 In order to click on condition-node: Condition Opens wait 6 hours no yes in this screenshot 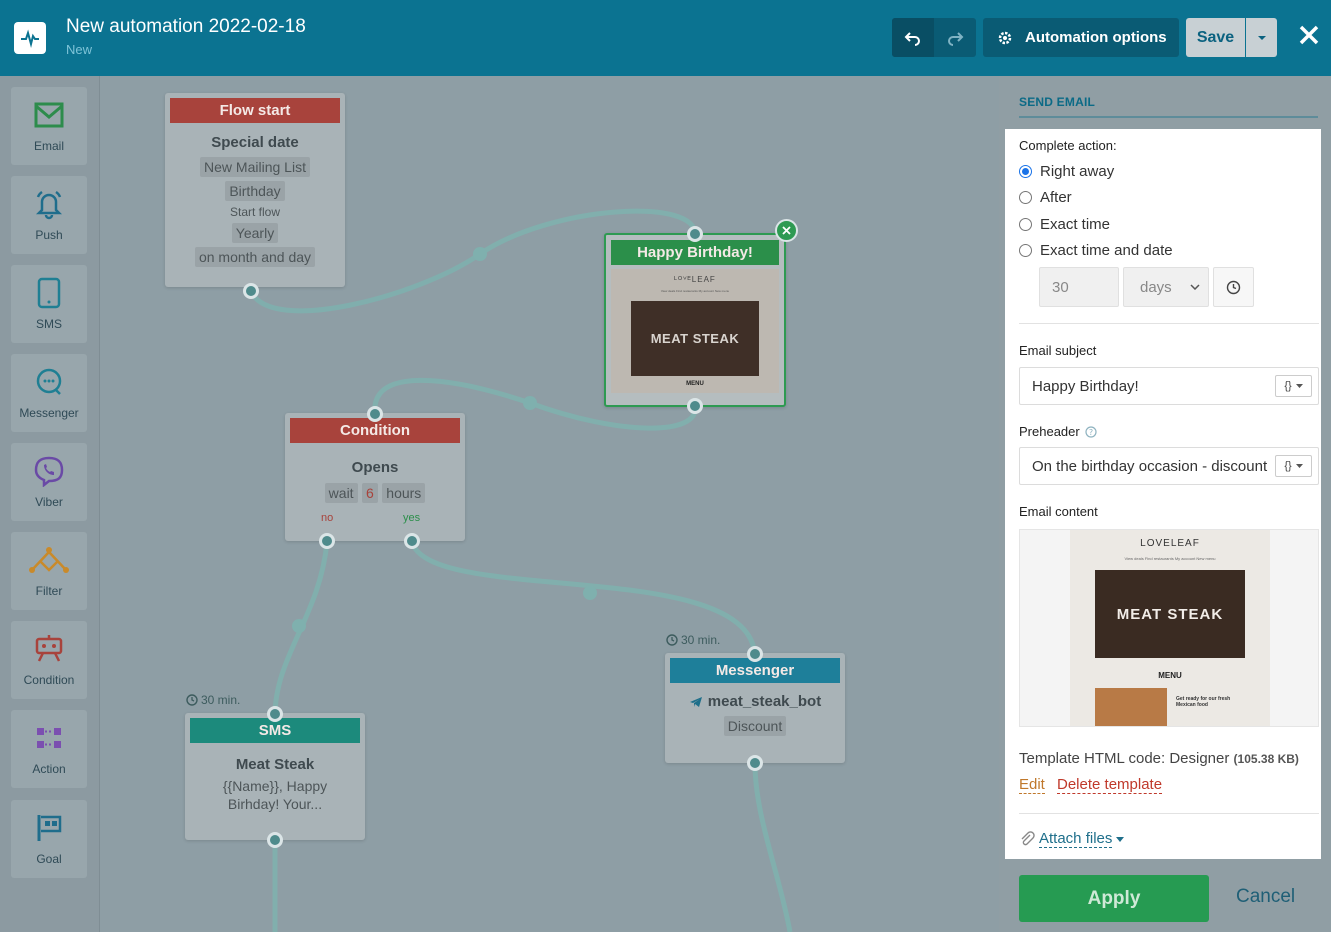, I will do `click(375, 477)`.